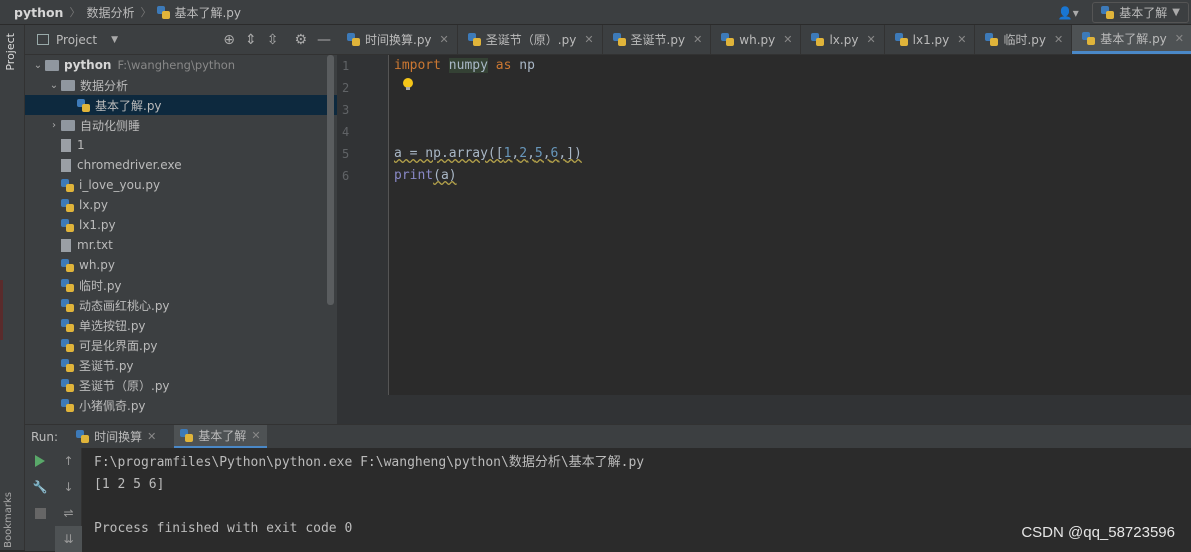 Image resolution: width=1191 pixels, height=552 pixels. I want to click on editor-tab: lx.py ✕, so click(843, 39).